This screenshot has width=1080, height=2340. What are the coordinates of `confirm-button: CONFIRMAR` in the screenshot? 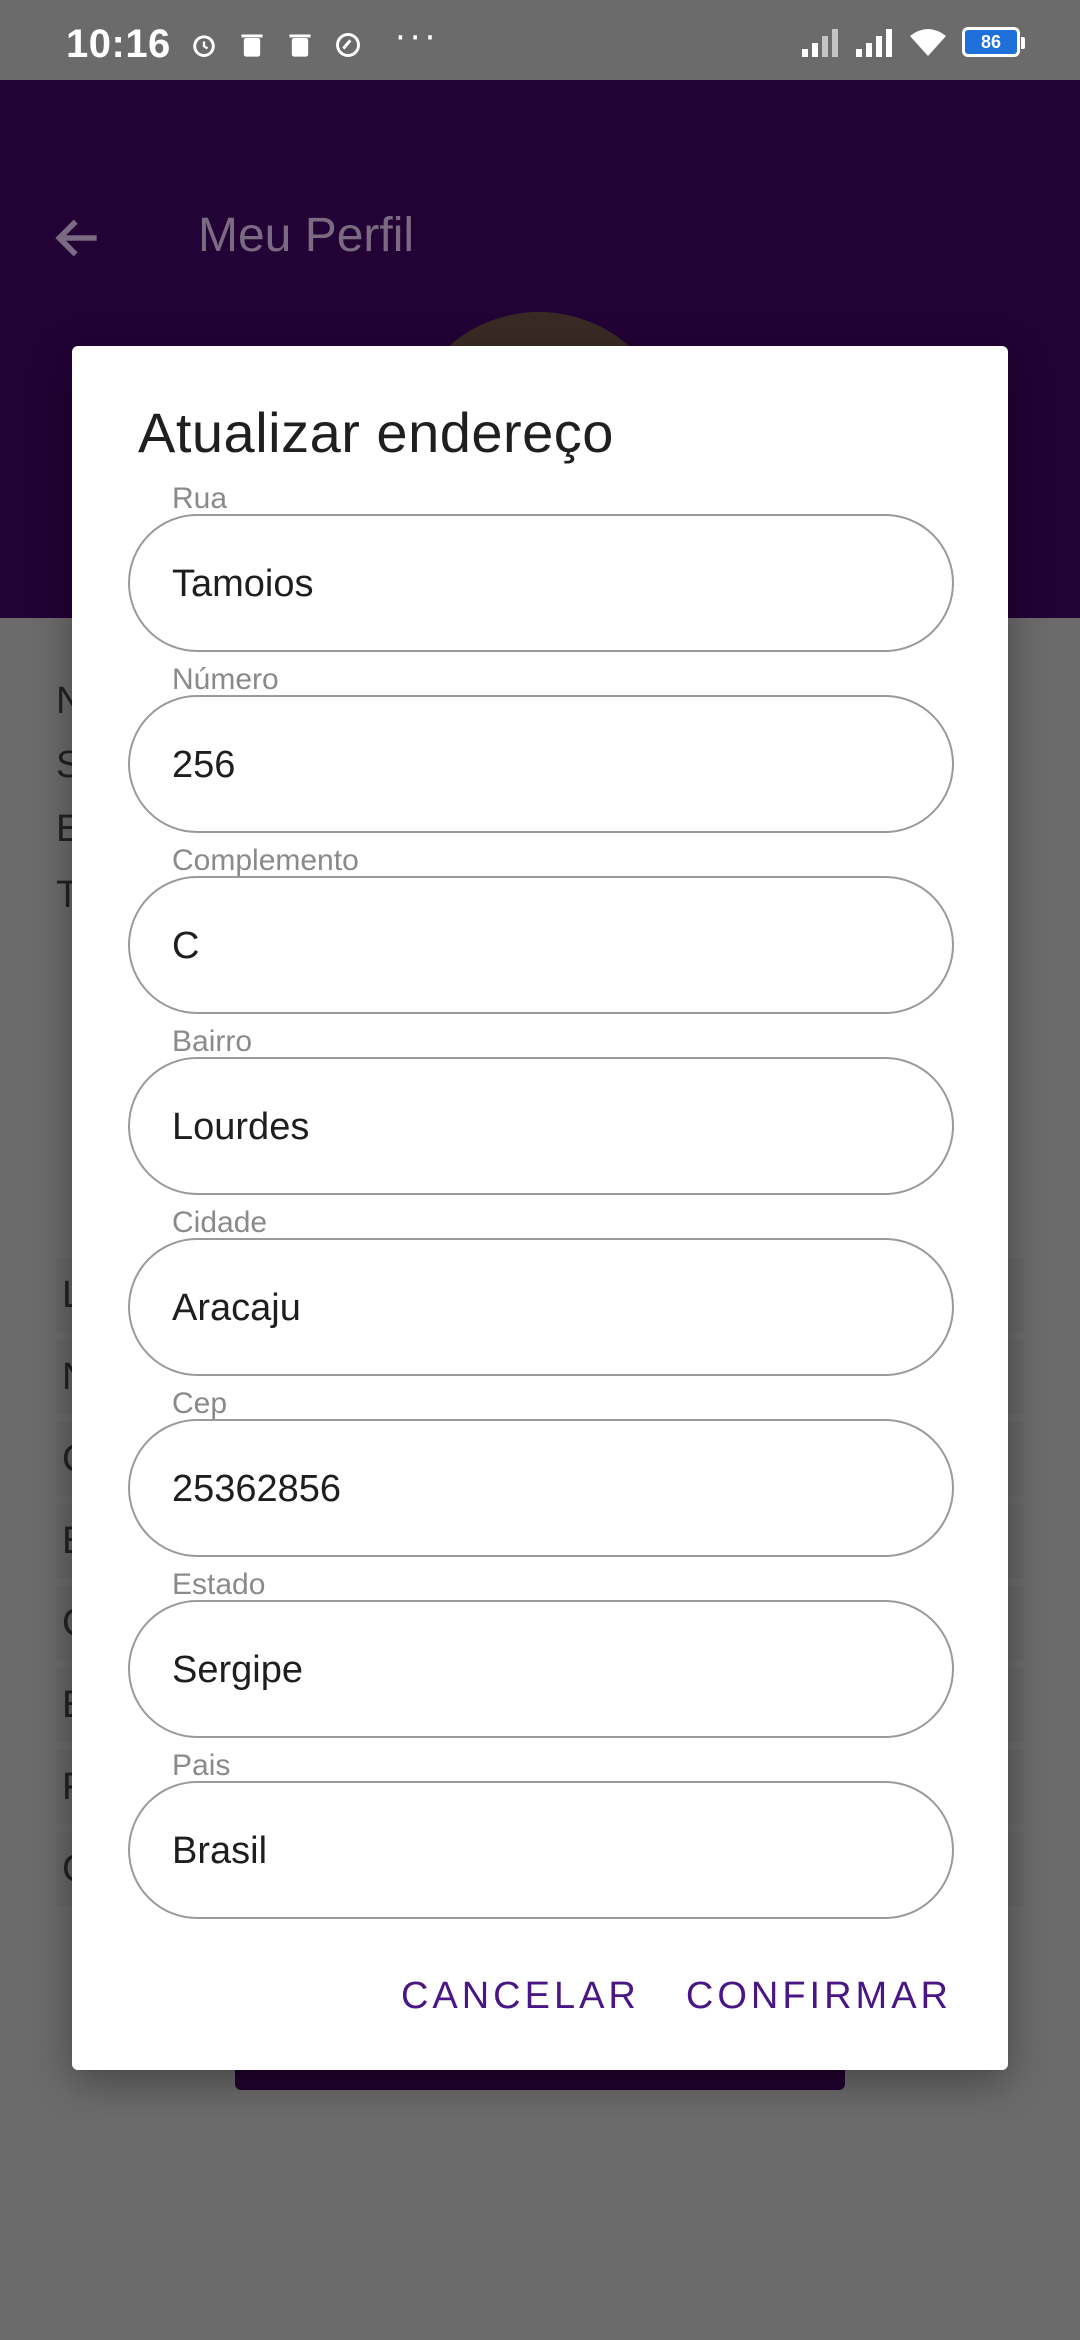 It's located at (819, 1996).